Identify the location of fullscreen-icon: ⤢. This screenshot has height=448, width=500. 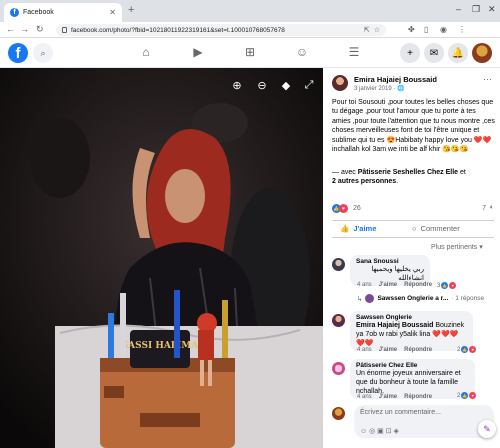
(309, 85).